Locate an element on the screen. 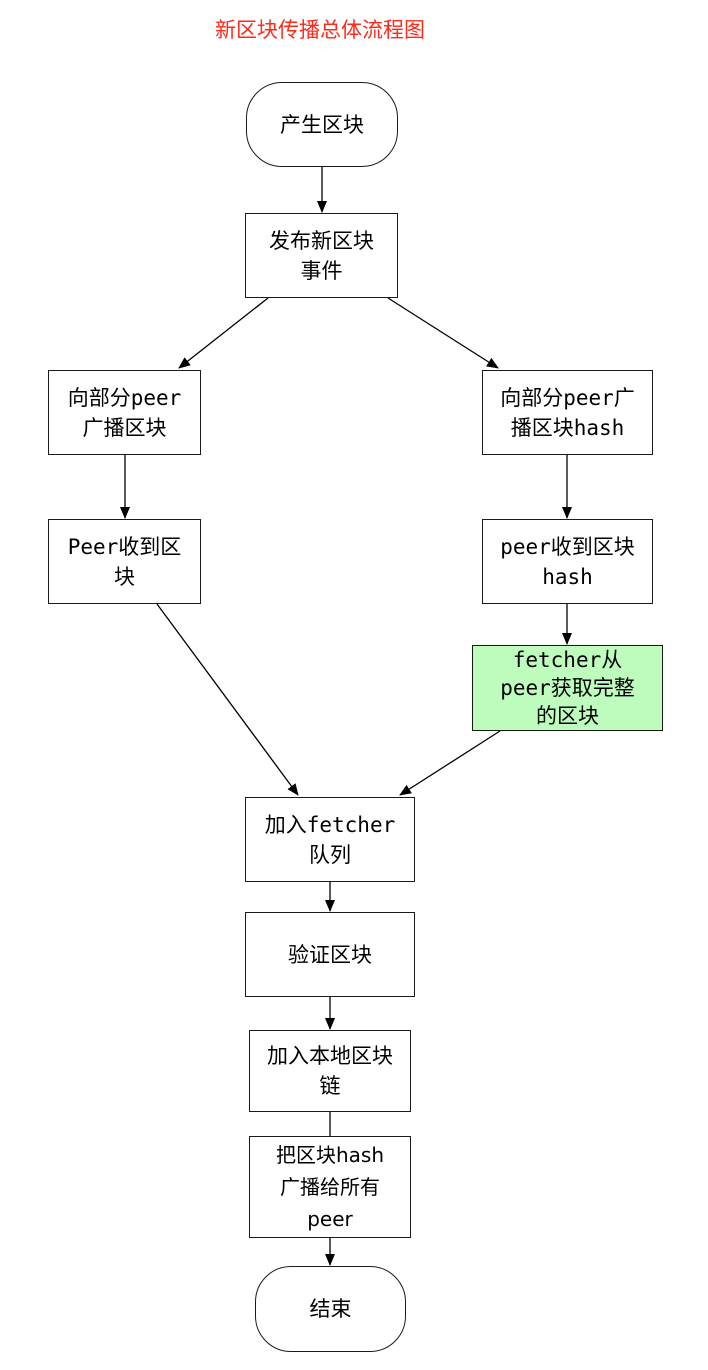 The width and height of the screenshot is (708, 1370). end-node: 结束 is located at coordinates (330, 1309).